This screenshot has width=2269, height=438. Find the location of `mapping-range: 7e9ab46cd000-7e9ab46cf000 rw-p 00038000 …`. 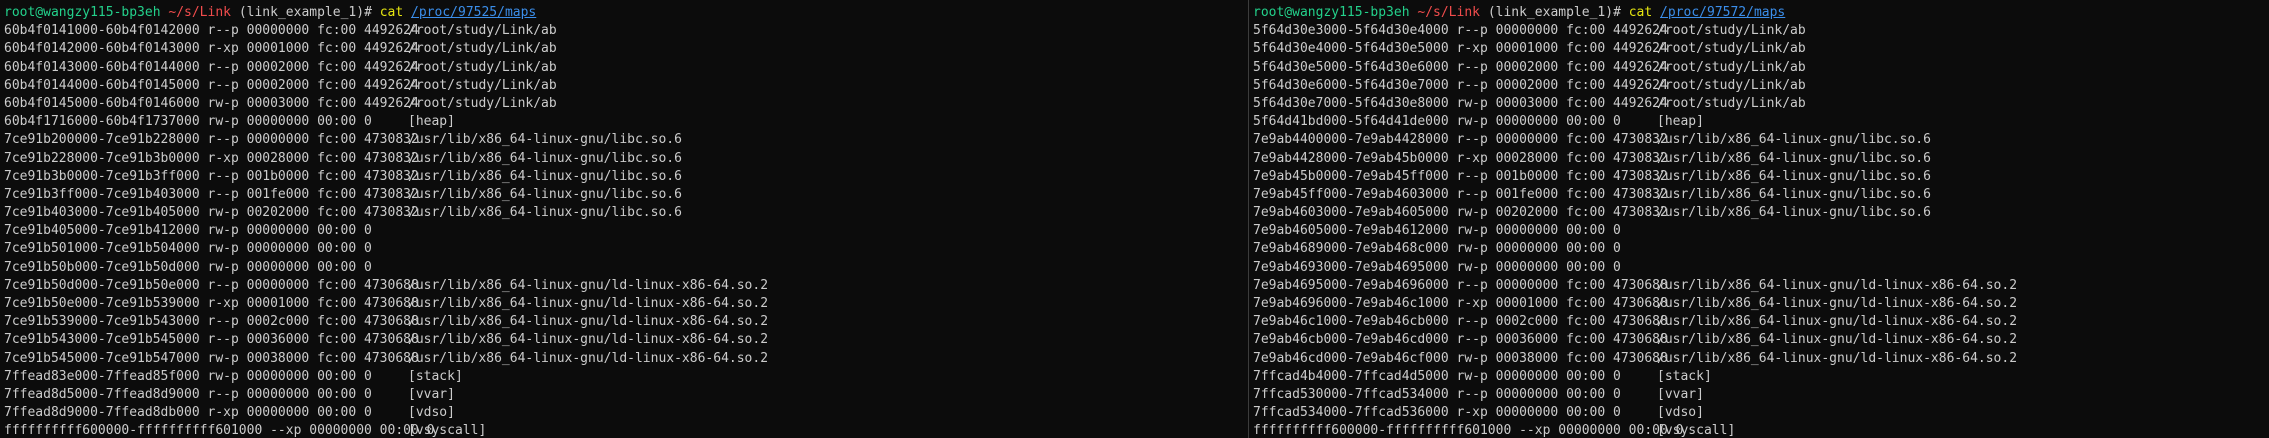

mapping-range: 7e9ab46cd000-7e9ab46cf000 rw-p 00038000 … is located at coordinates (1460, 358).